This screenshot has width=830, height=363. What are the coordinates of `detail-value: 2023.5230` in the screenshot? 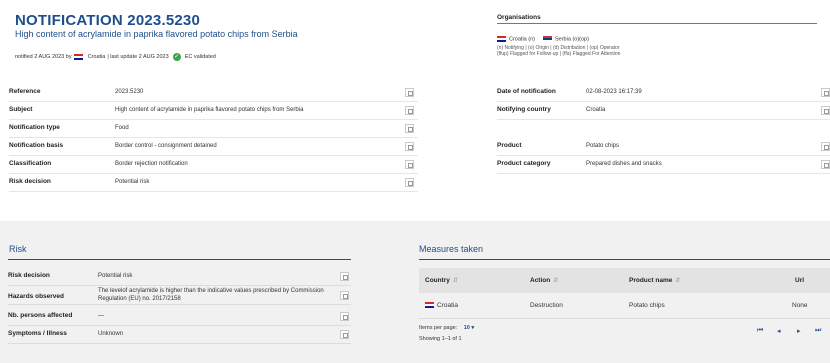 It's located at (129, 92).